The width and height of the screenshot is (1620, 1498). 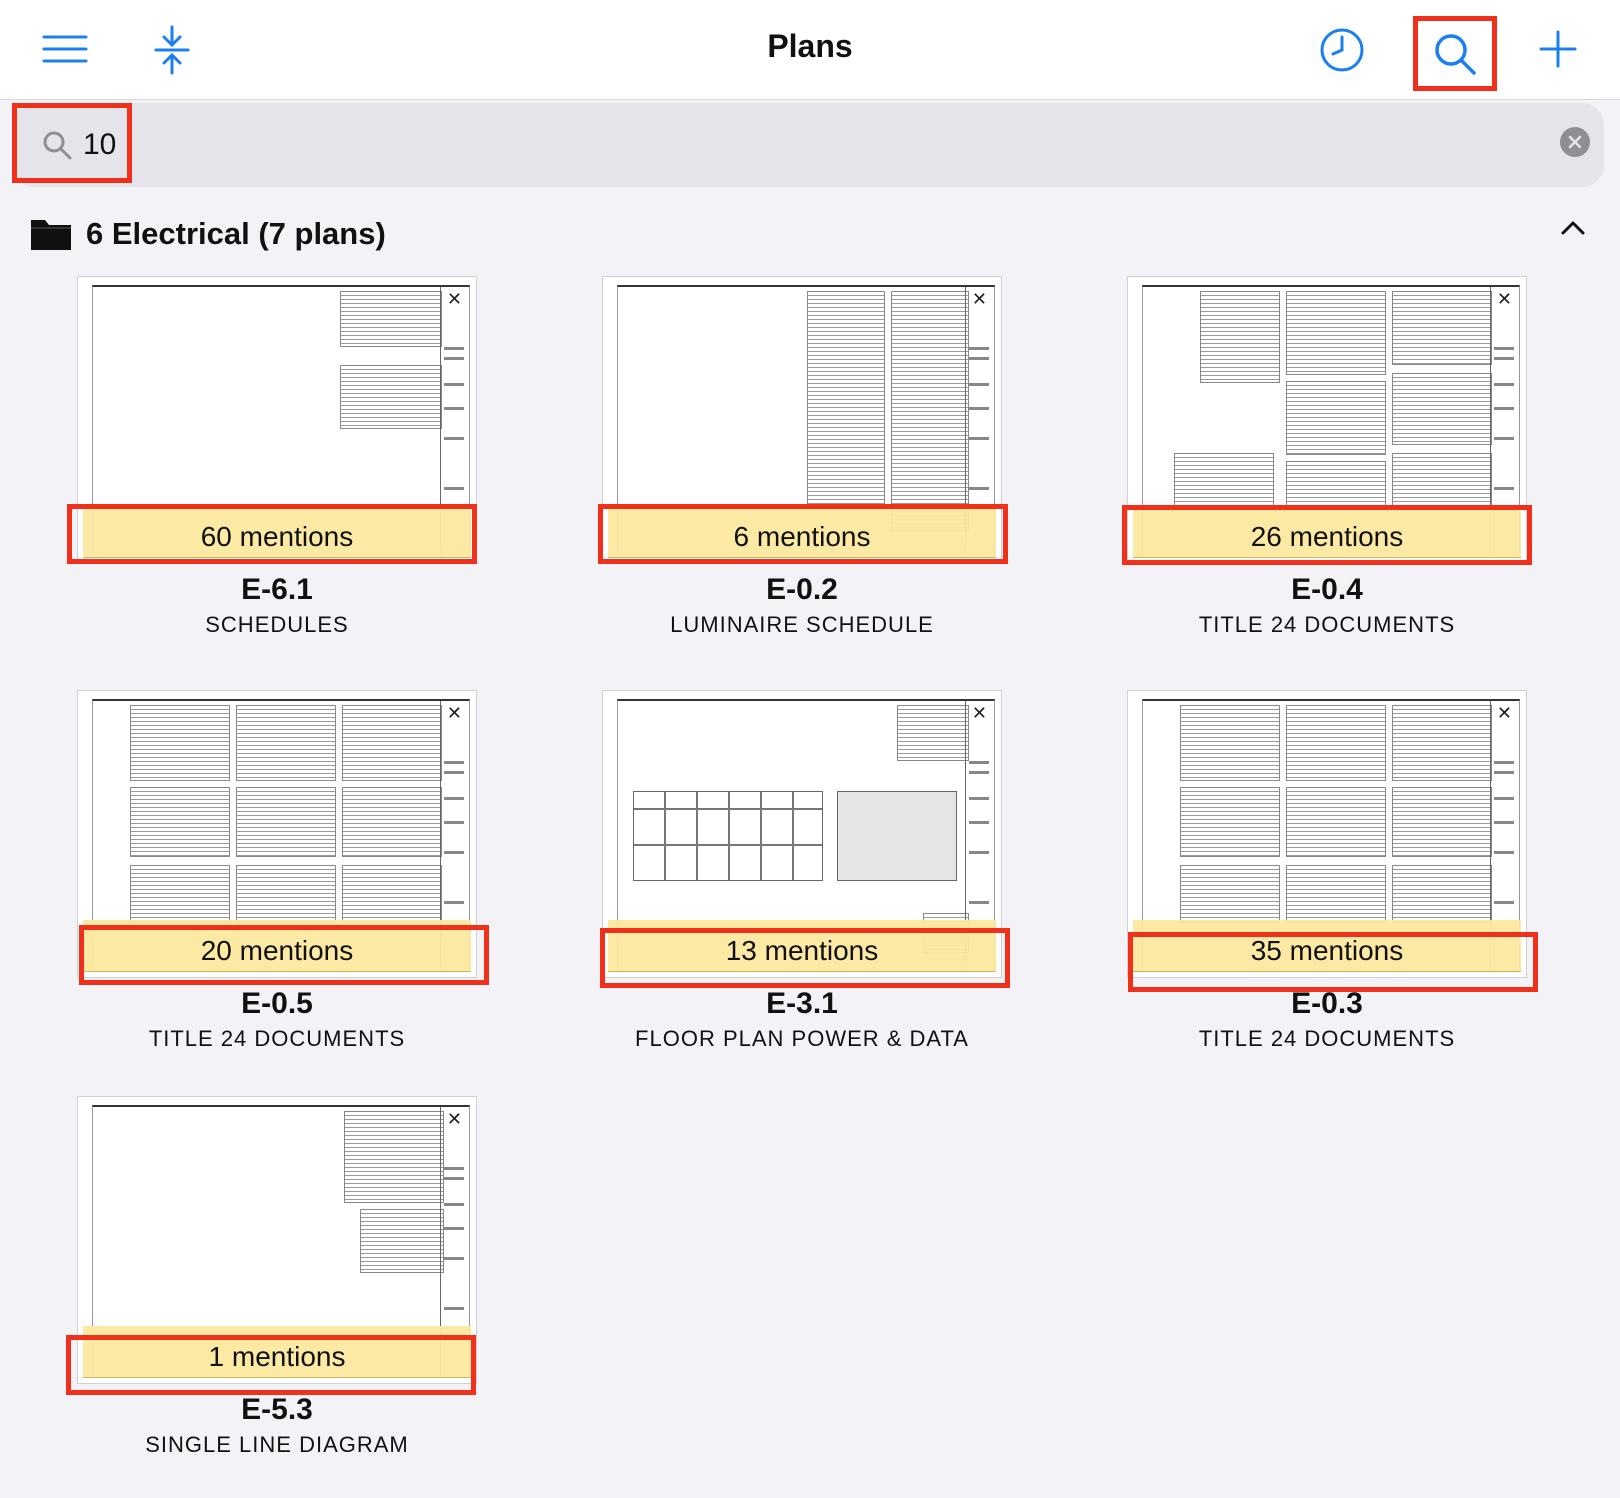 I want to click on folder-icon, so click(x=51, y=235).